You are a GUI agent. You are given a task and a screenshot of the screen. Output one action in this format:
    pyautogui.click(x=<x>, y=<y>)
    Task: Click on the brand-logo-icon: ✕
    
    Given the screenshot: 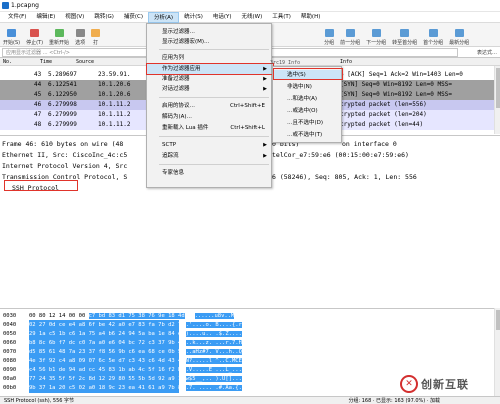 What is the action you would take?
    pyautogui.click(x=409, y=384)
    